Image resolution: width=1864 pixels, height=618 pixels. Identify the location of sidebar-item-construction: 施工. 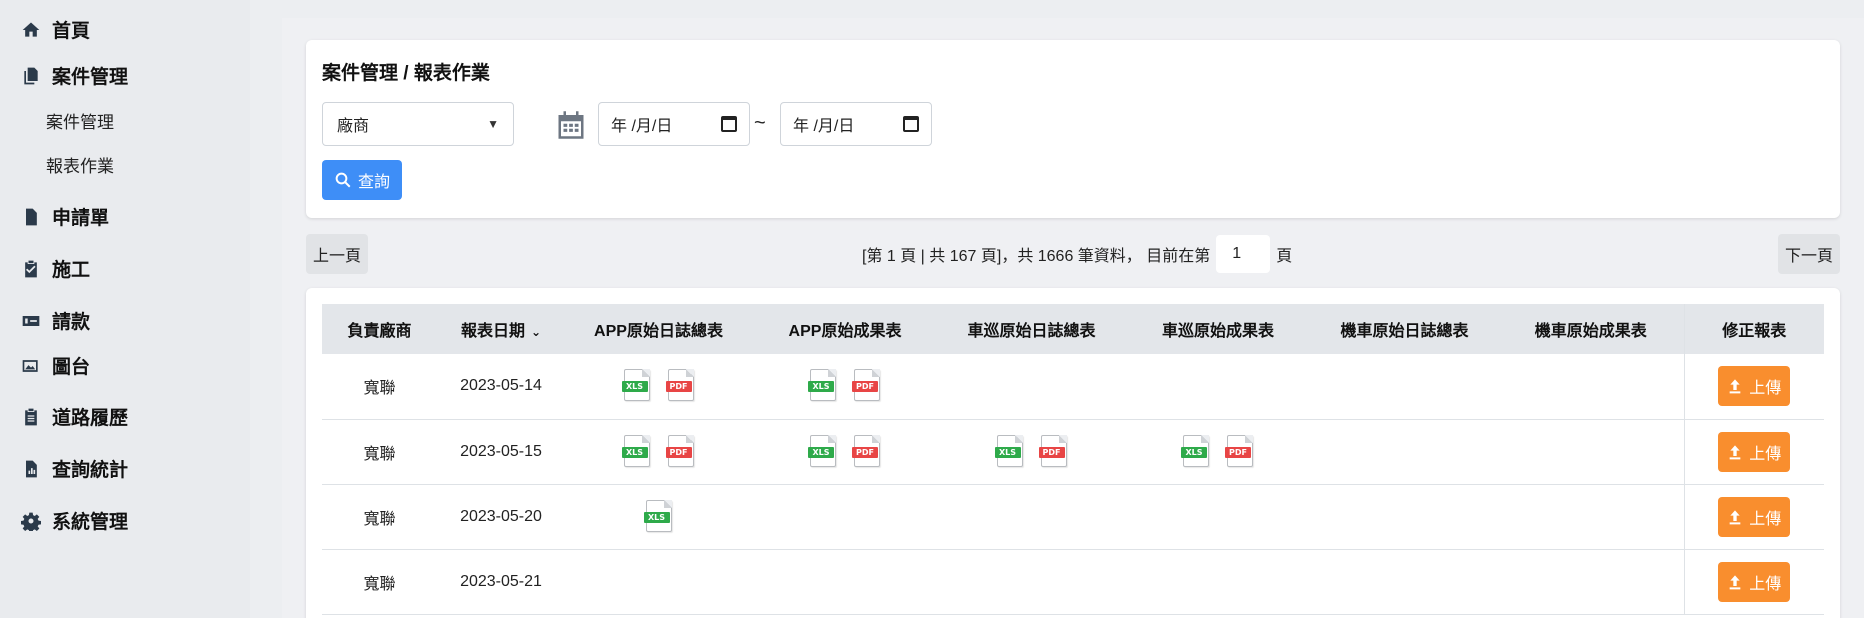
(55, 268).